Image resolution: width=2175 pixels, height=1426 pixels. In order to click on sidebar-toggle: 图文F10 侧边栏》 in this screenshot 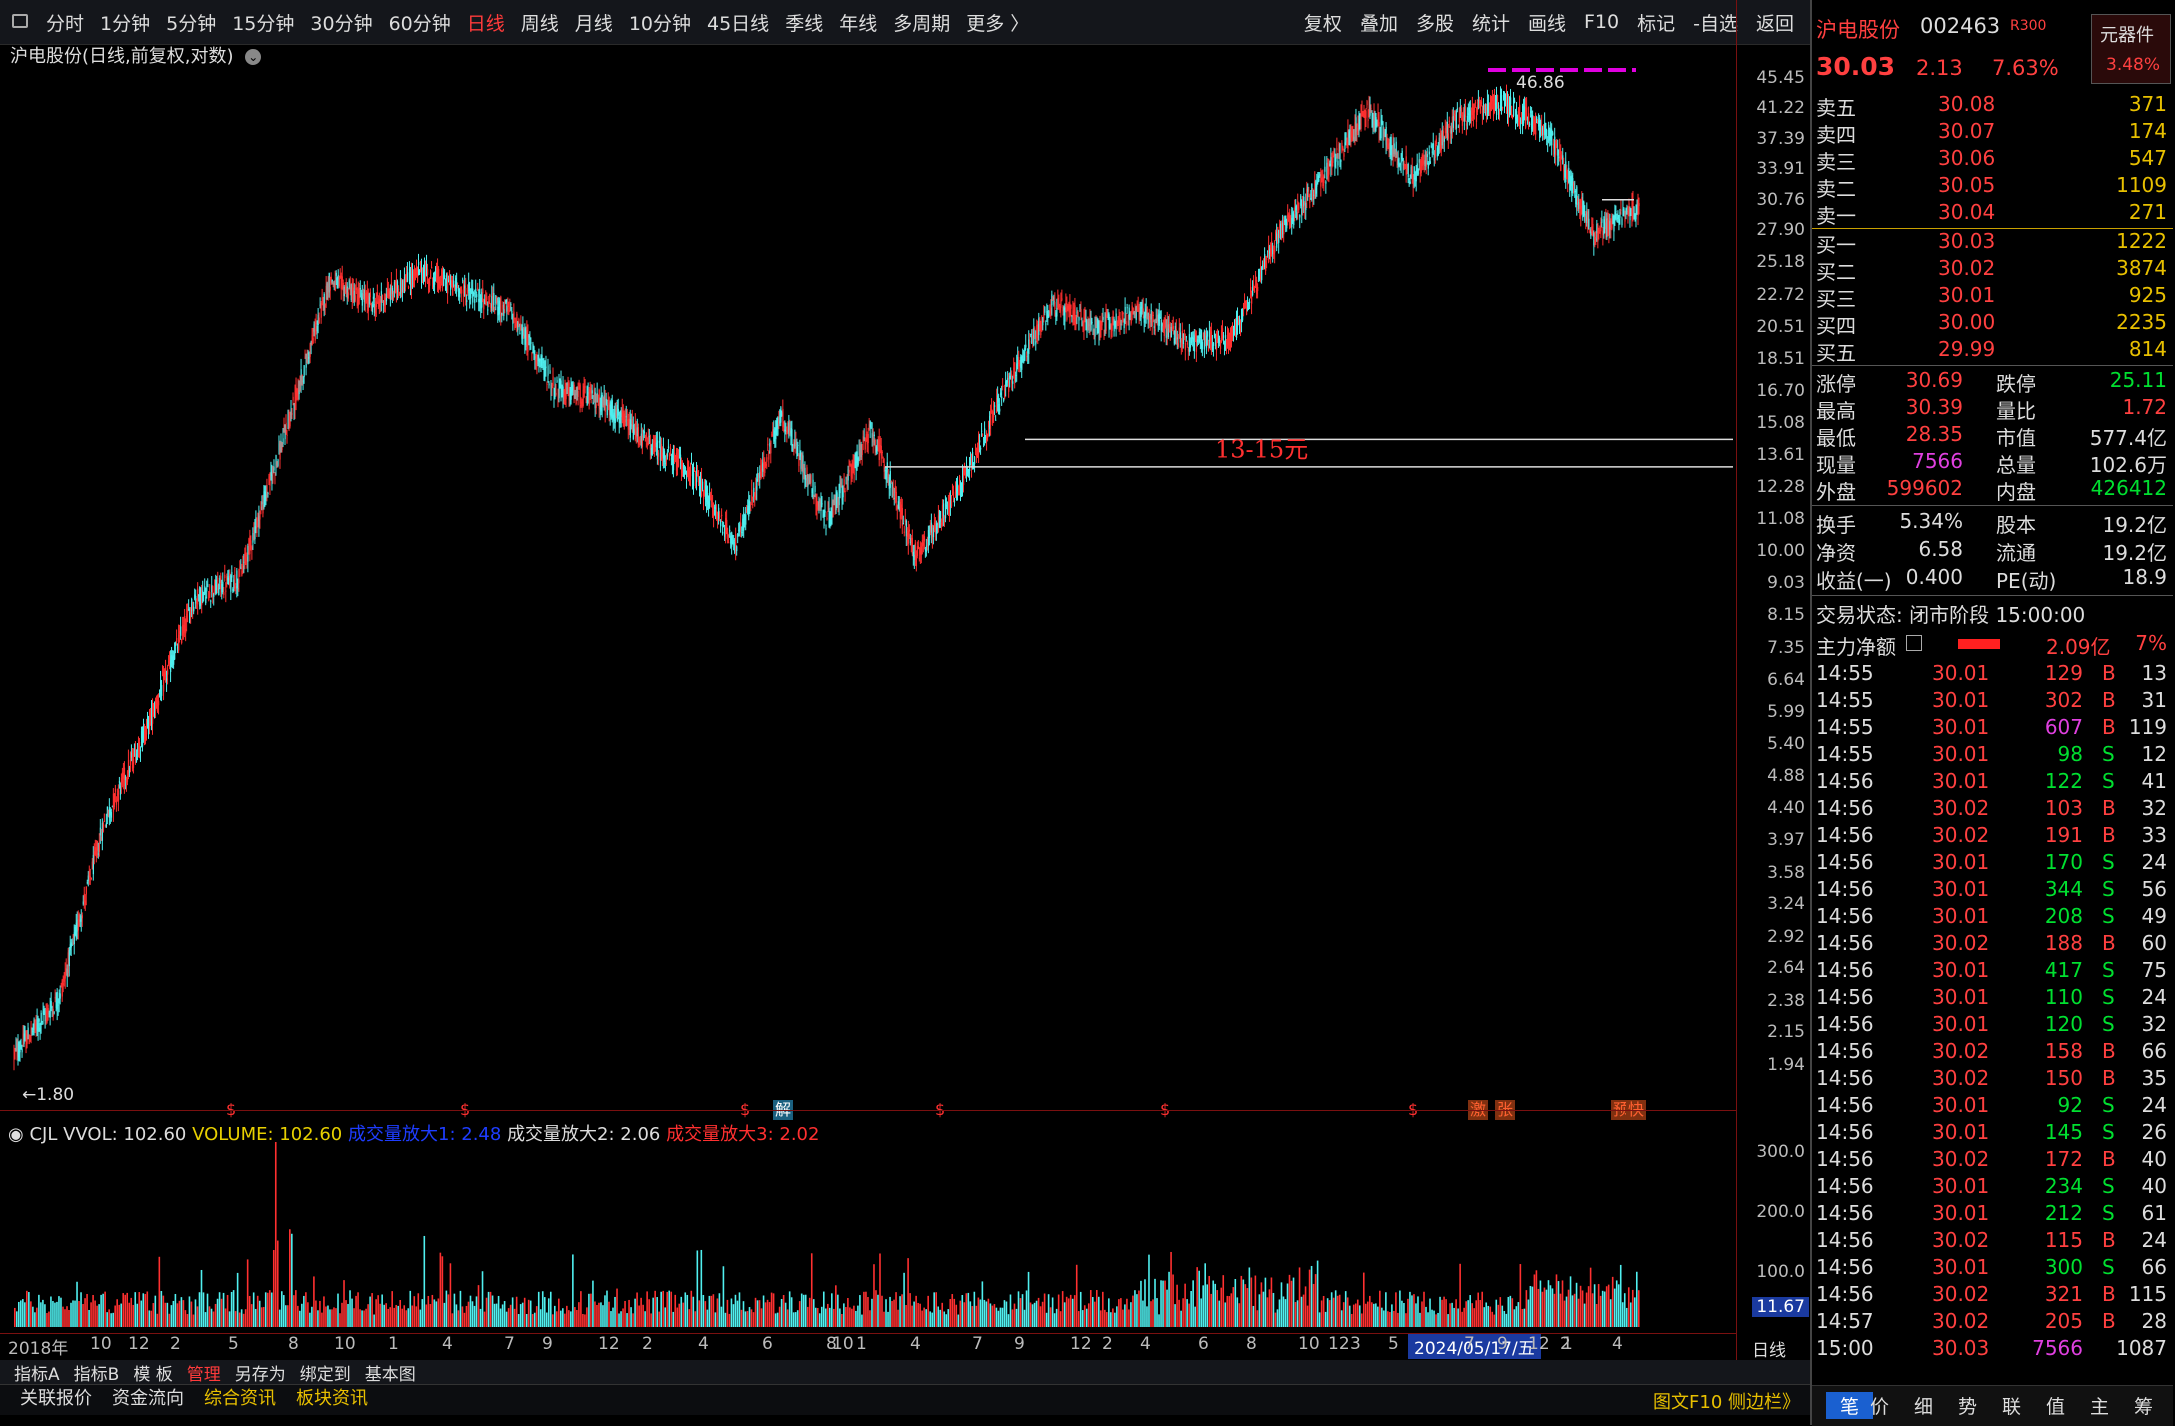, I will do `click(1726, 1403)`.